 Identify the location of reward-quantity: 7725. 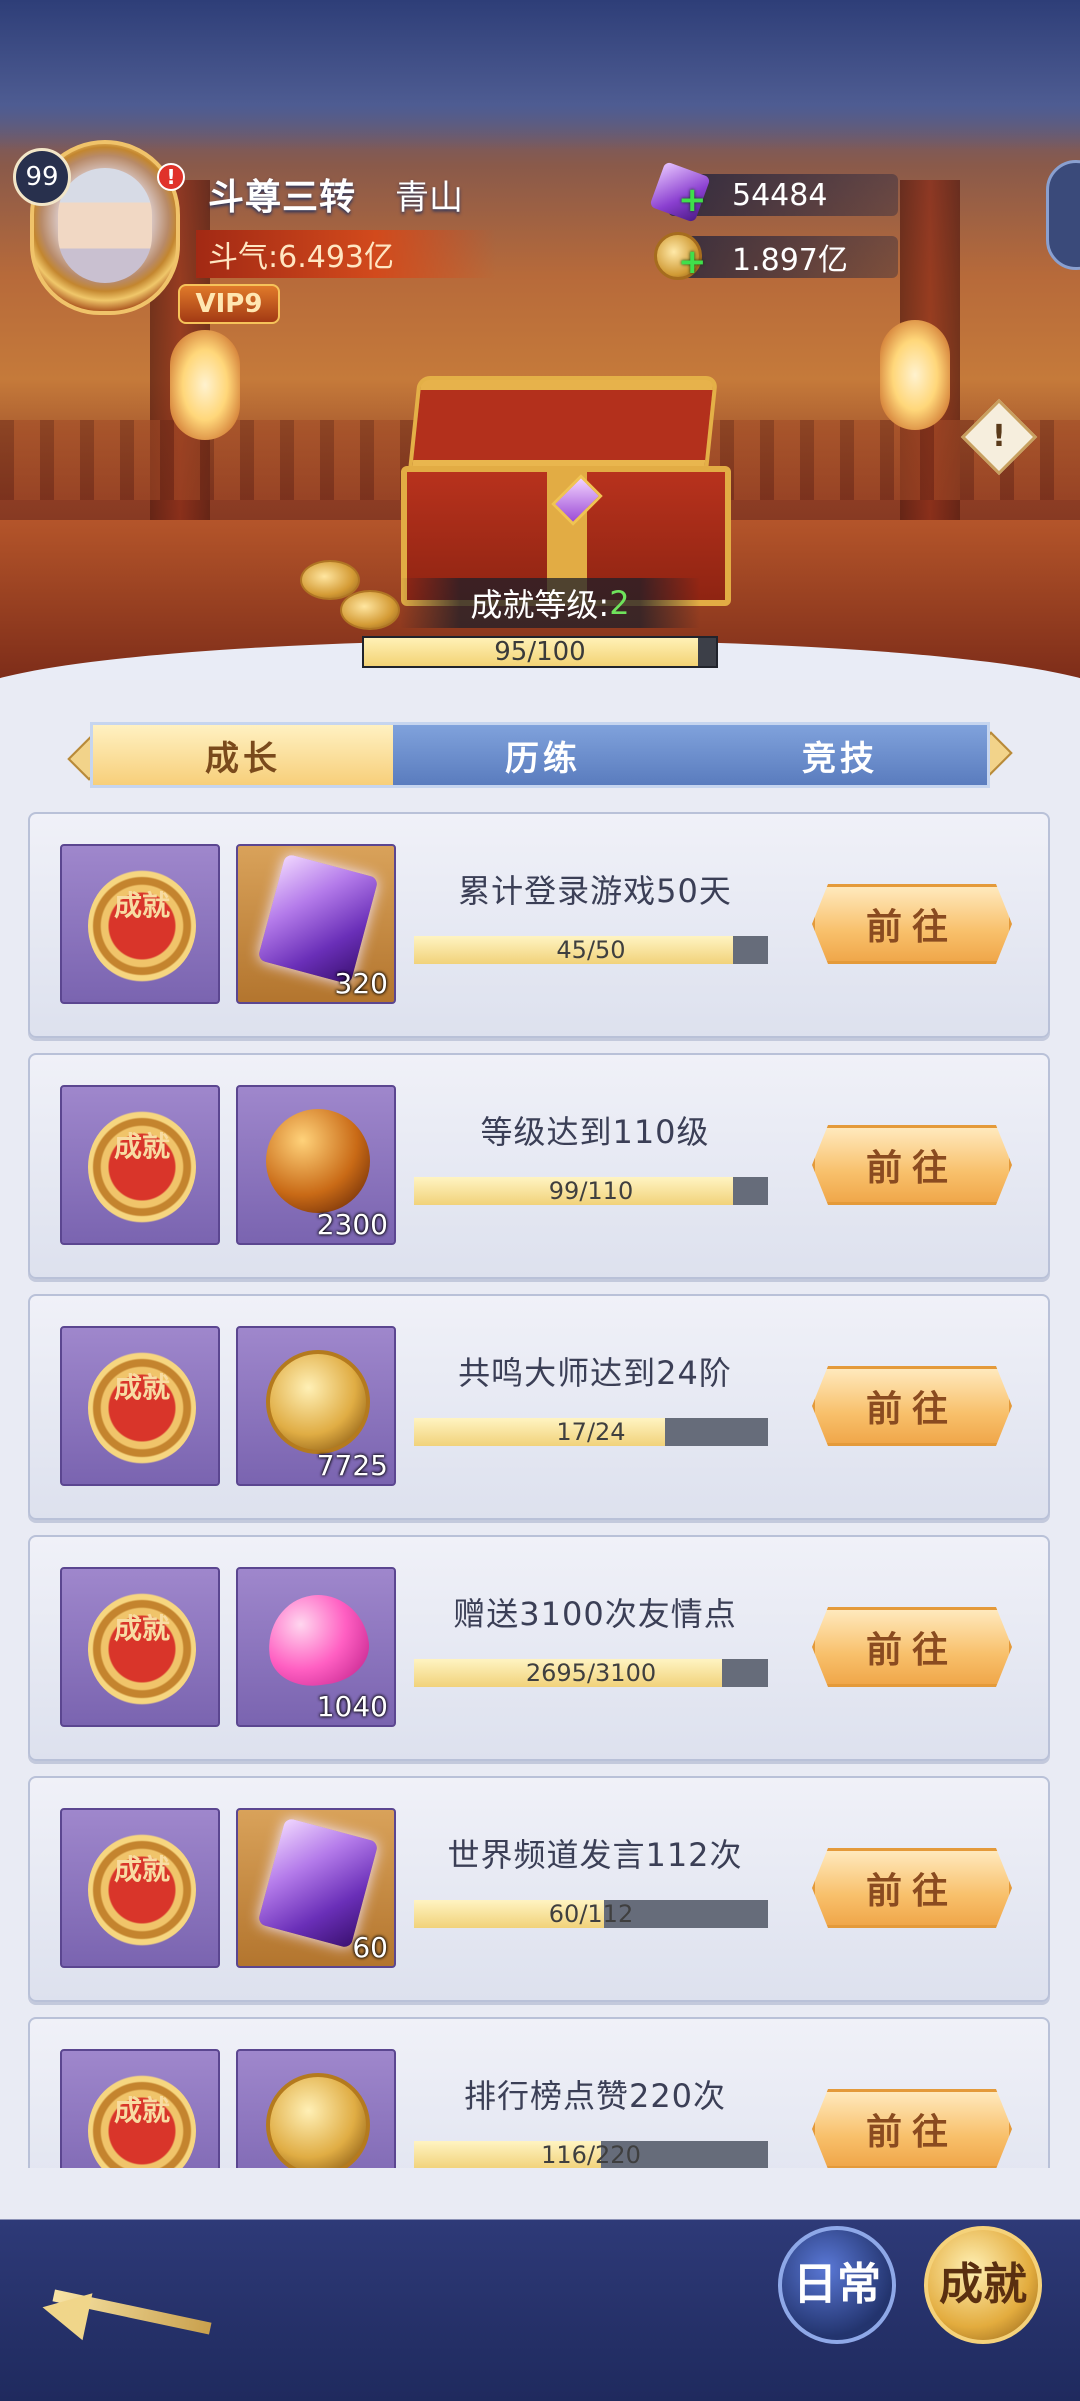
(352, 1465).